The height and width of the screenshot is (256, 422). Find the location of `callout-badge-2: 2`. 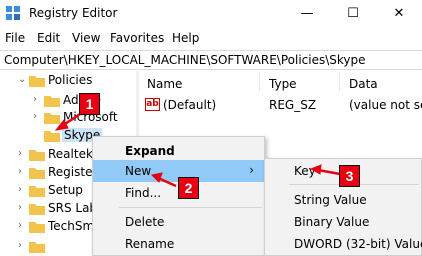

callout-badge-2: 2 is located at coordinates (188, 188).